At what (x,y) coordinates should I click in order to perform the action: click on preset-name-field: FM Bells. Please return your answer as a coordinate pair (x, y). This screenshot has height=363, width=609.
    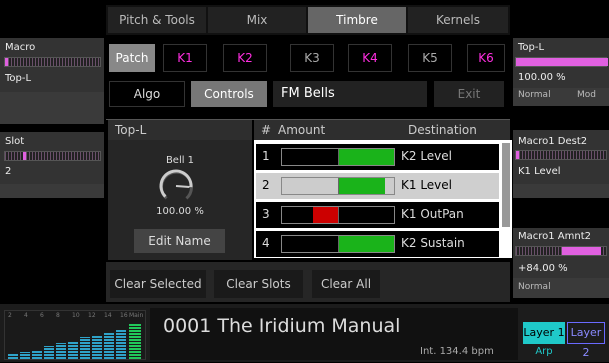
    Looking at the image, I should click on (350, 94).